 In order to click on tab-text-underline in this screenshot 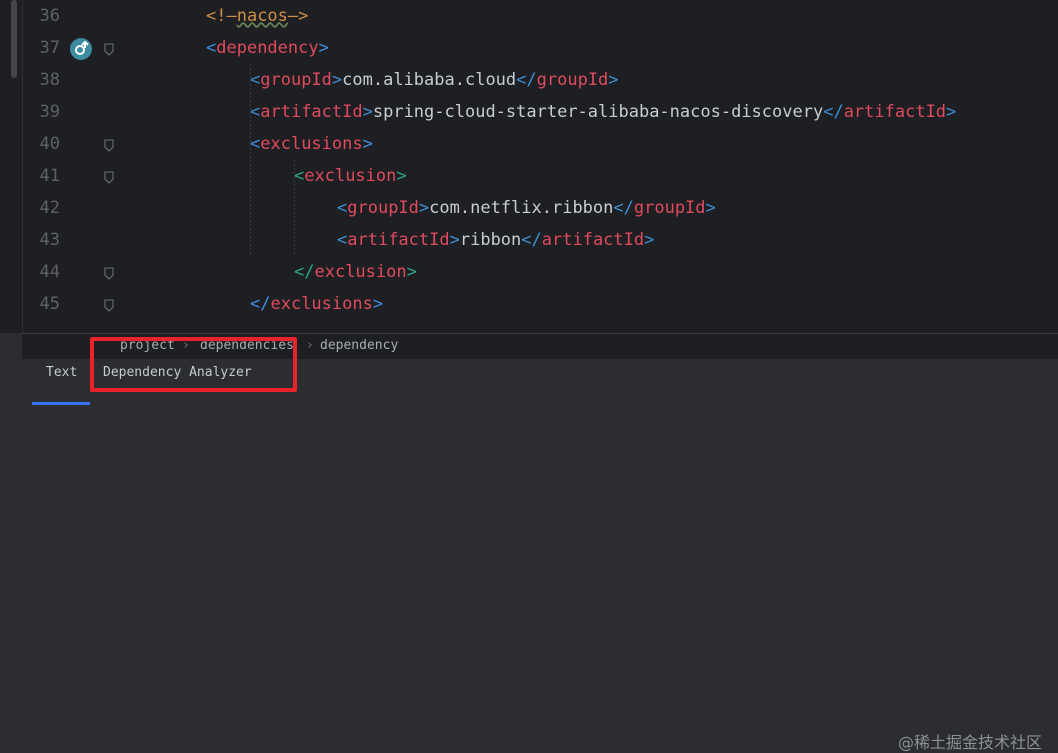, I will do `click(61, 403)`.